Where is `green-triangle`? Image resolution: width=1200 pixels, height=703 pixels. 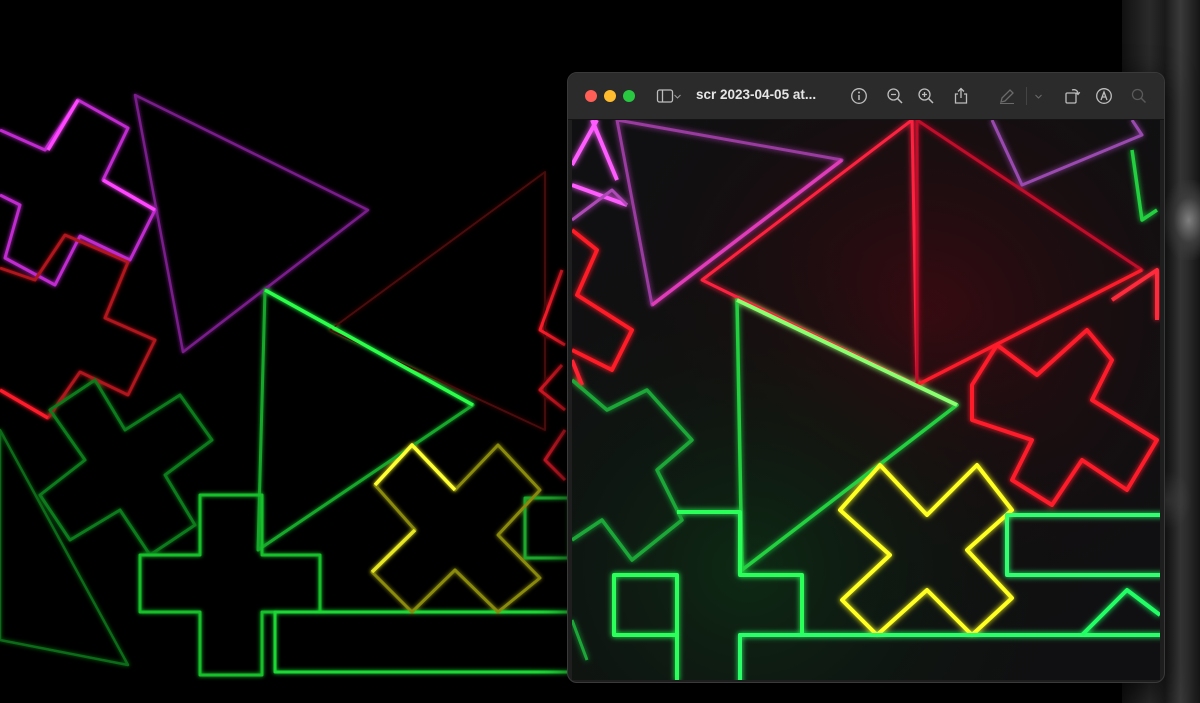 green-triangle is located at coordinates (365, 420).